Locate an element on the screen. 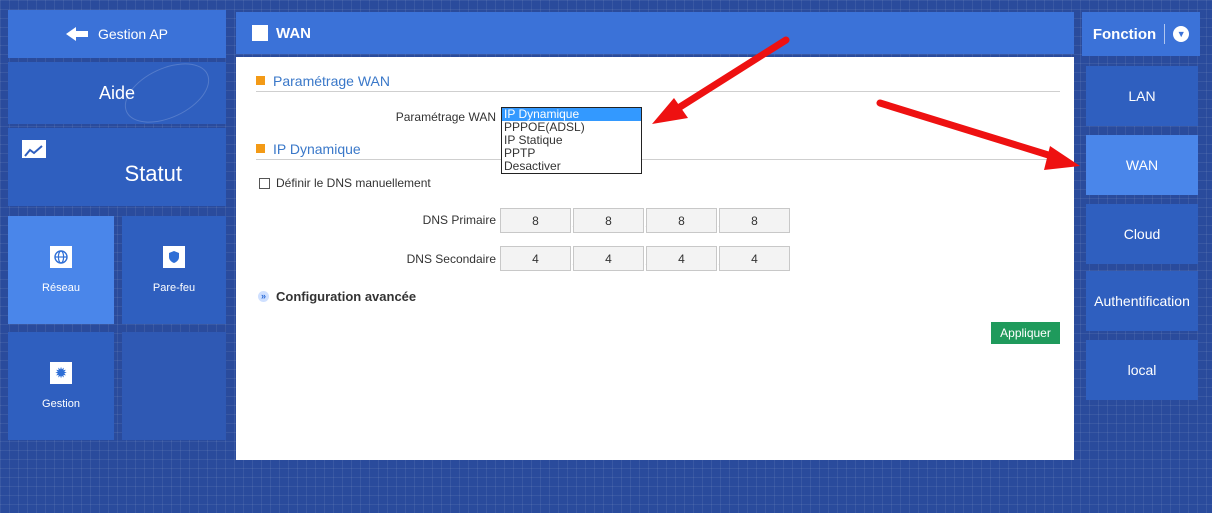 This screenshot has height=513, width=1212. shield-icon is located at coordinates (174, 257).